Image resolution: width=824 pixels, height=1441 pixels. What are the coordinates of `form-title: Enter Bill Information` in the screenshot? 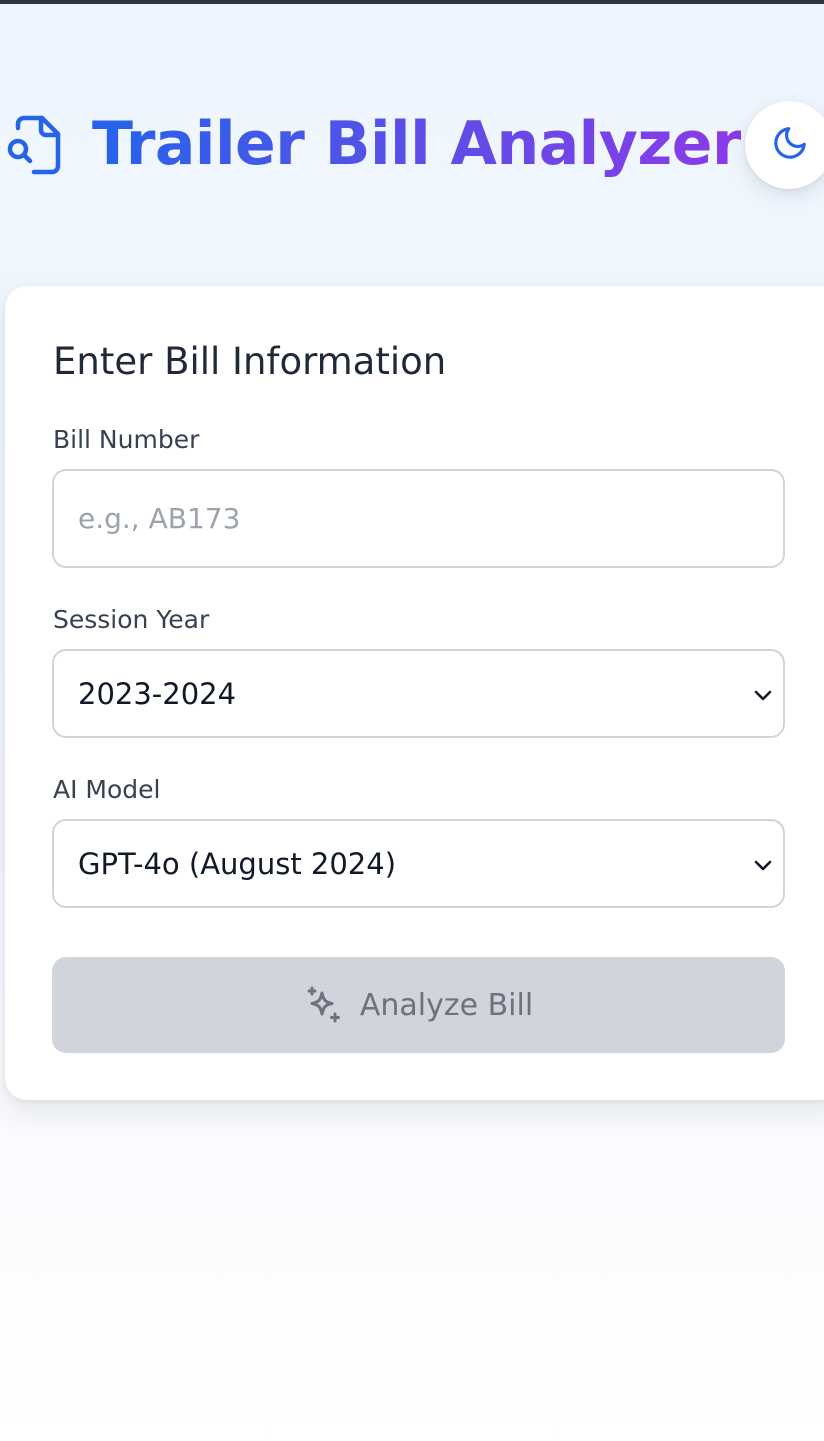 It's located at (250, 361).